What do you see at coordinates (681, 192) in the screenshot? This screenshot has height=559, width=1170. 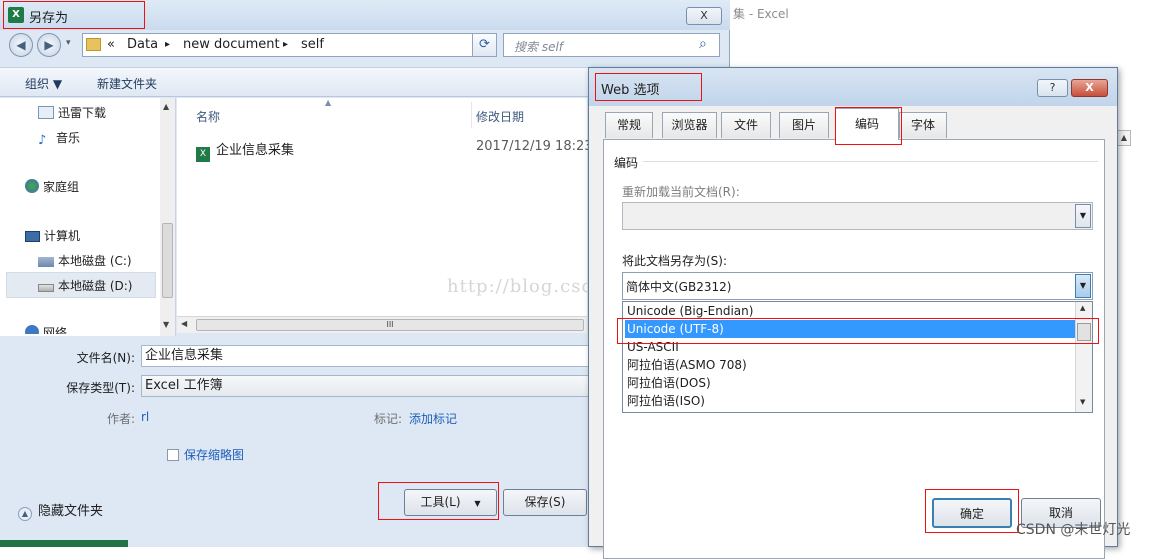 I see `reload-label: 重新加载当前文档(R):` at bounding box center [681, 192].